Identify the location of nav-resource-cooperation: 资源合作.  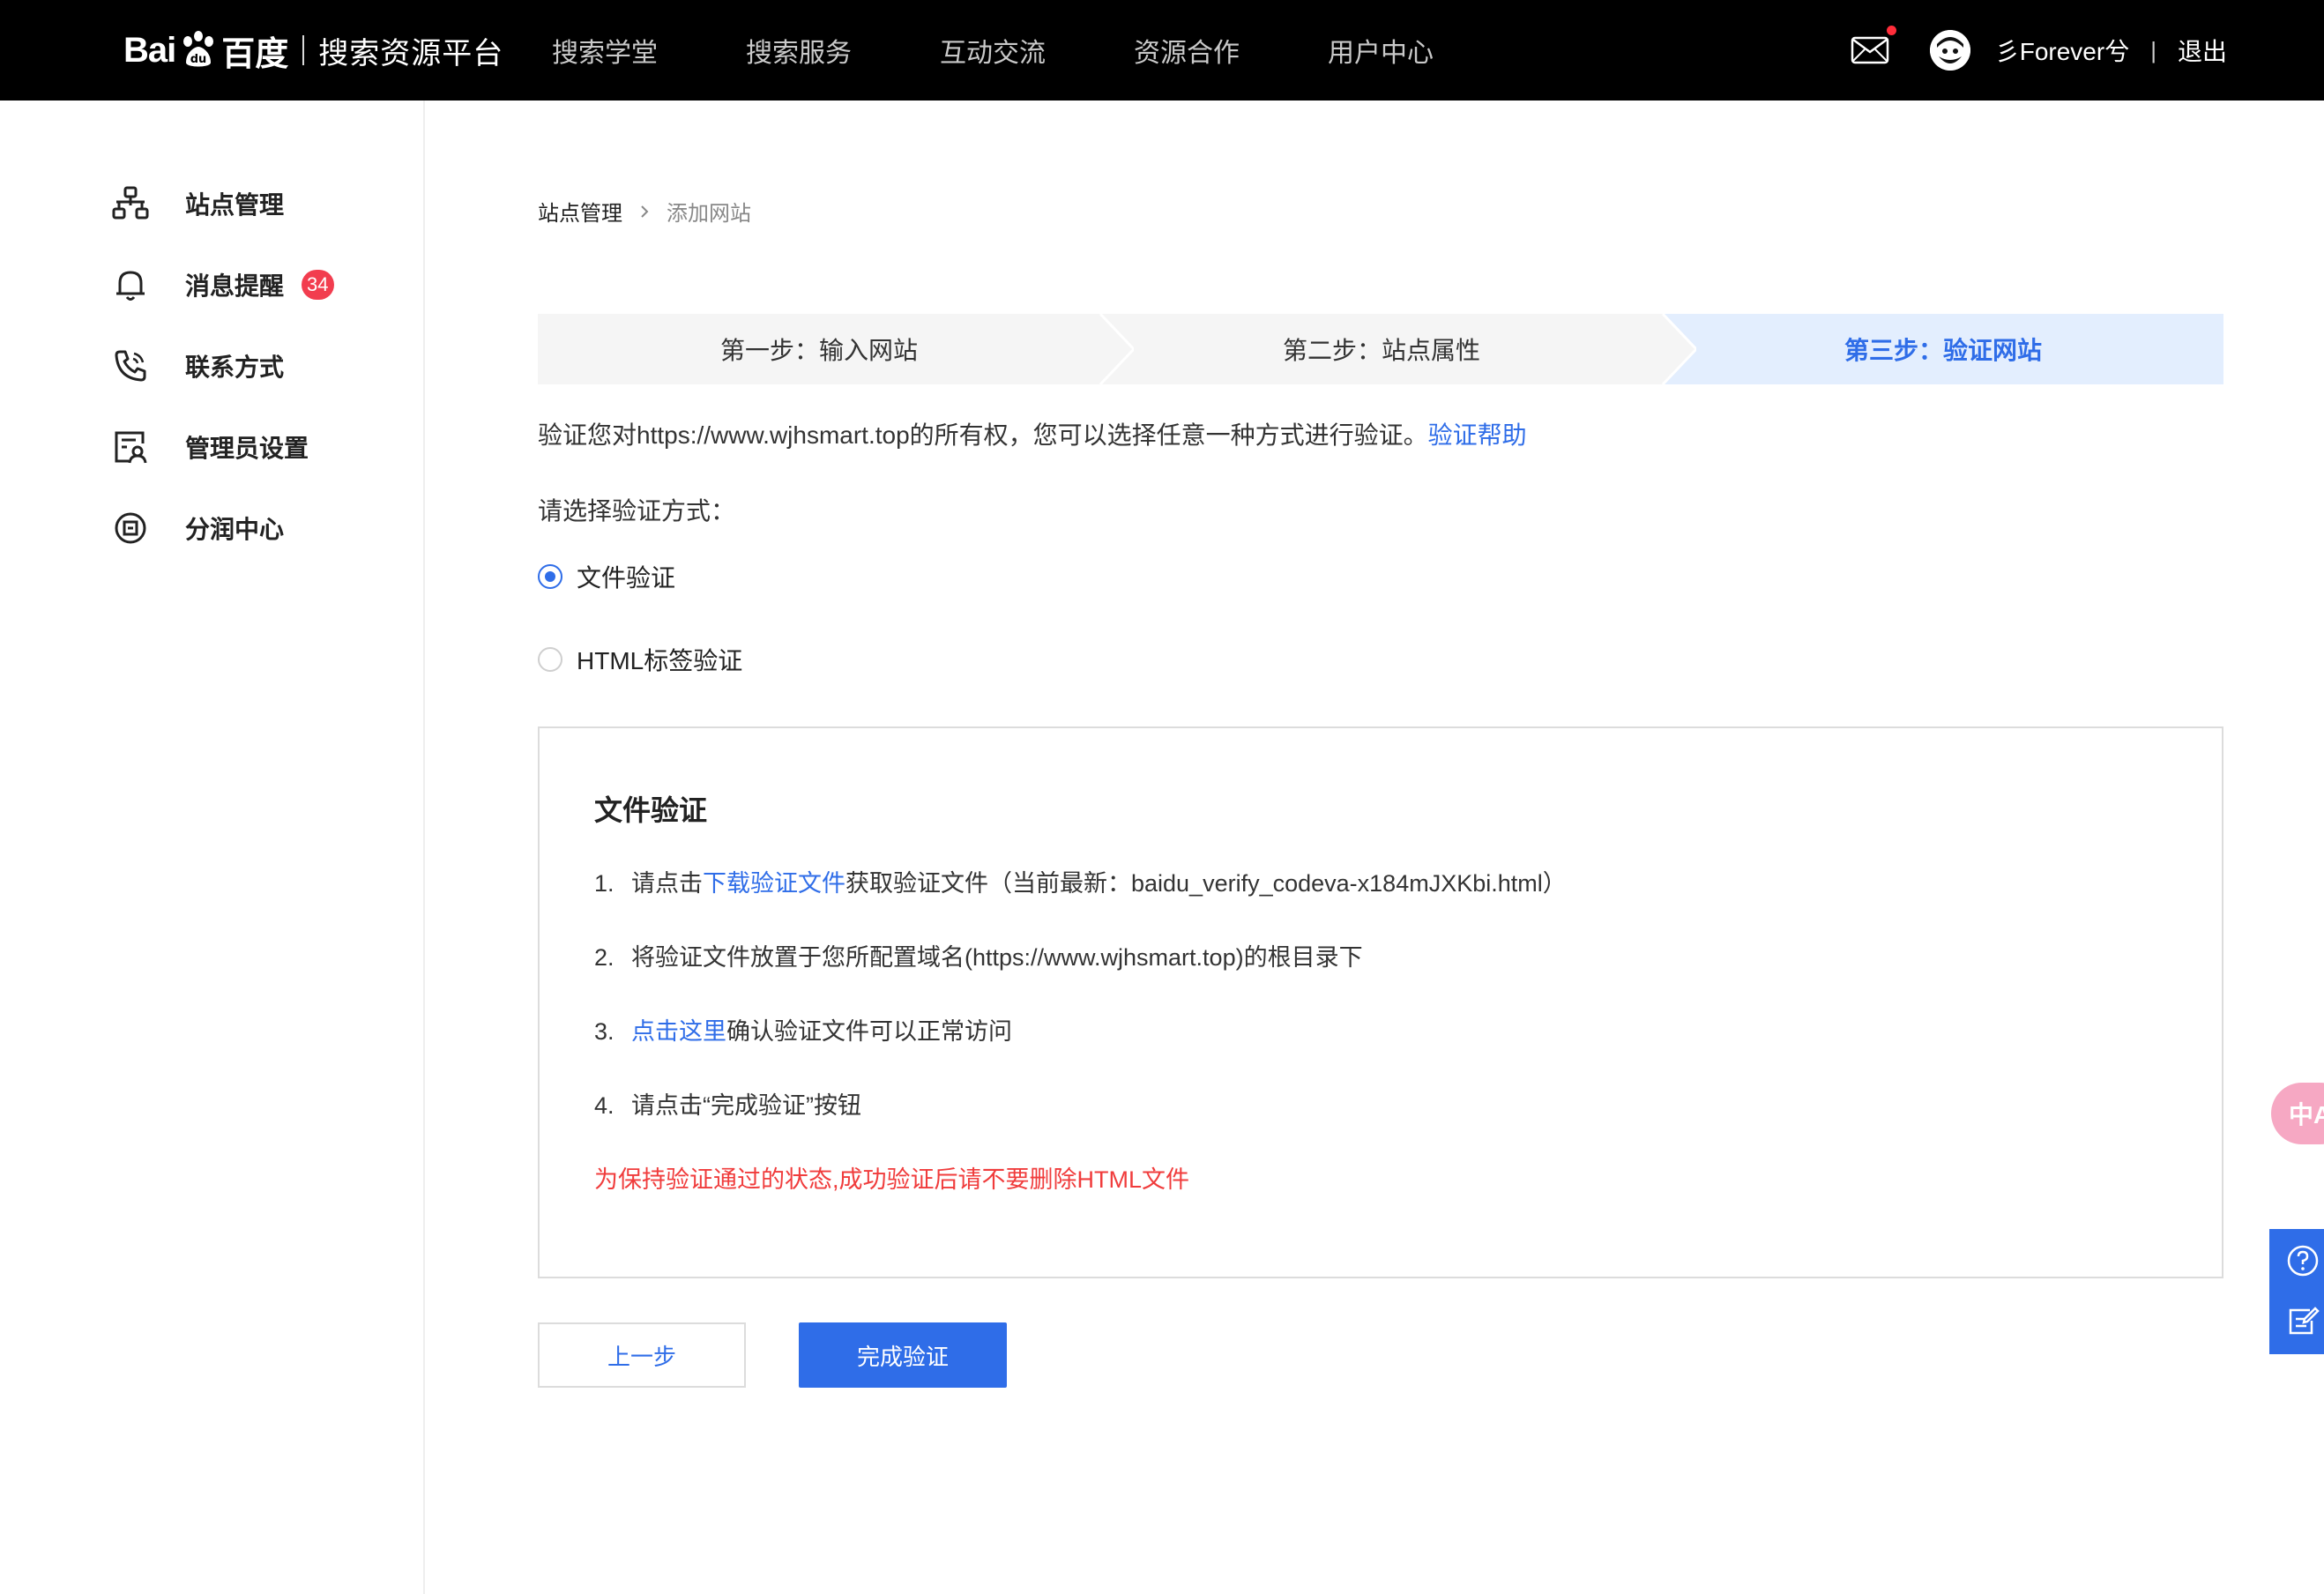
(1187, 50).